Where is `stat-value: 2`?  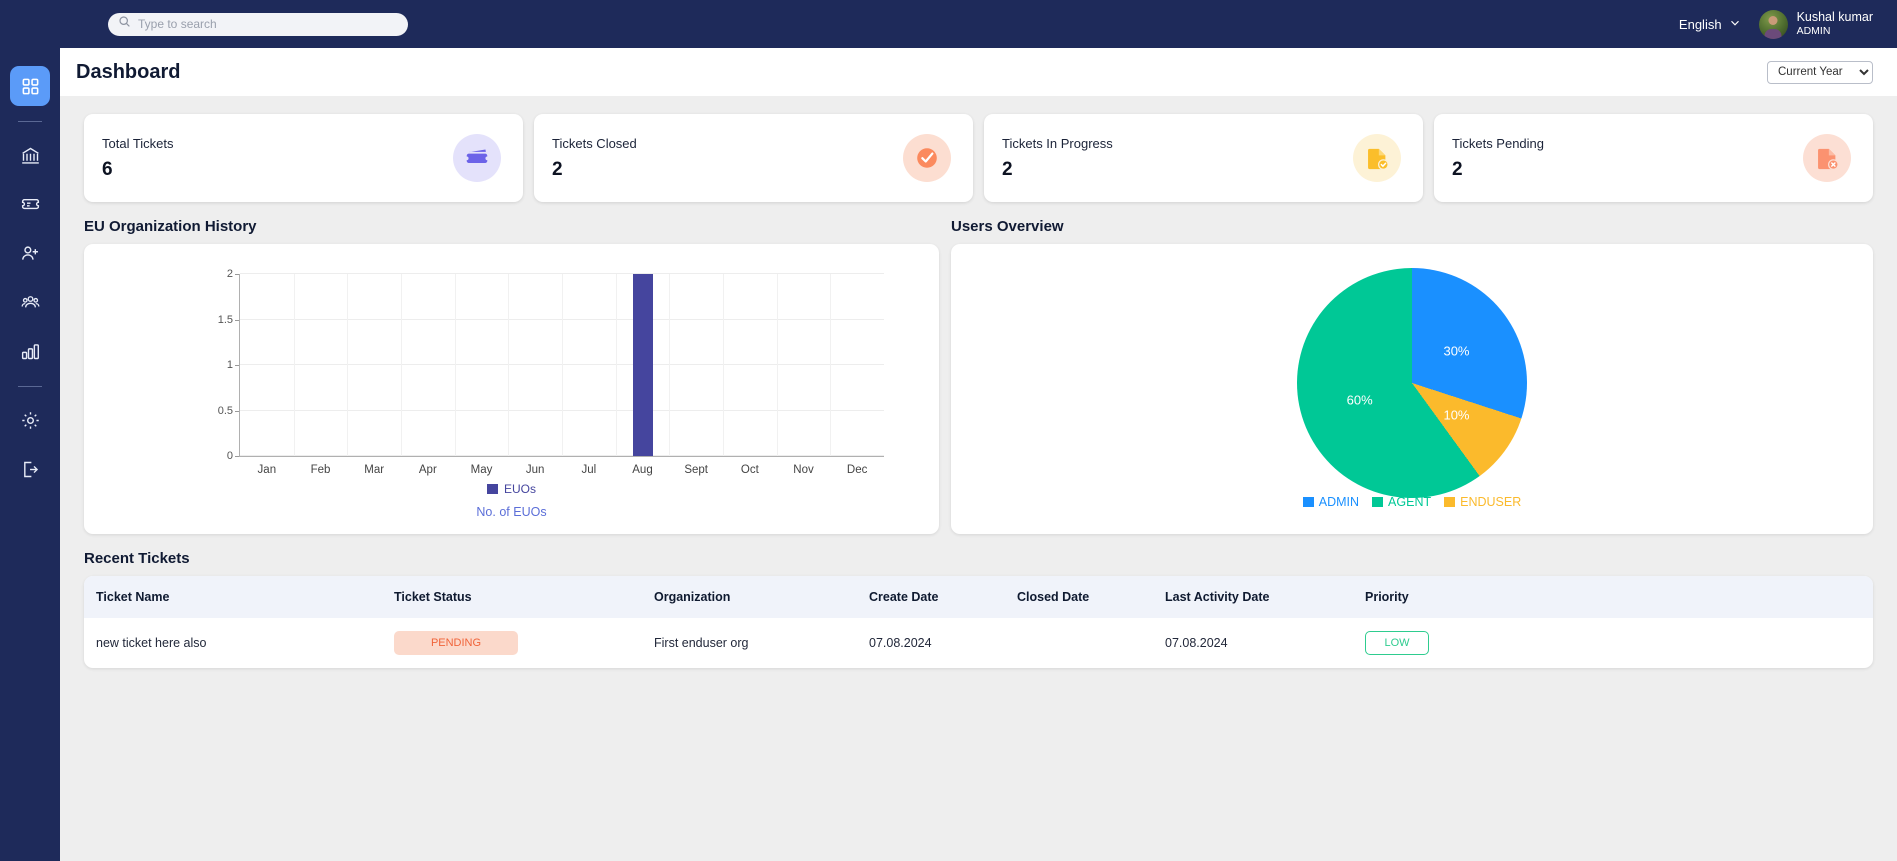
stat-value: 2 is located at coordinates (1457, 169).